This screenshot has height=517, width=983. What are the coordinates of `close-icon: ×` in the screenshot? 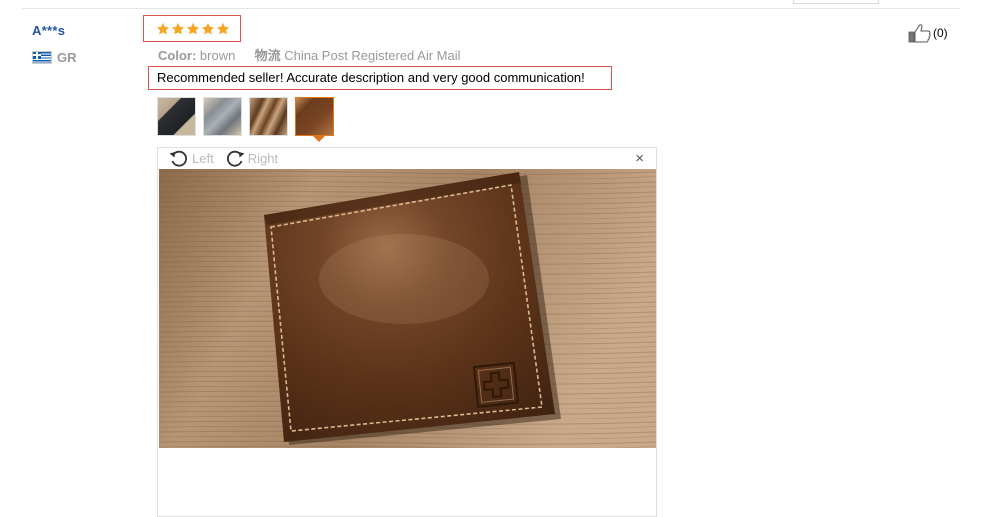 It's located at (639, 158).